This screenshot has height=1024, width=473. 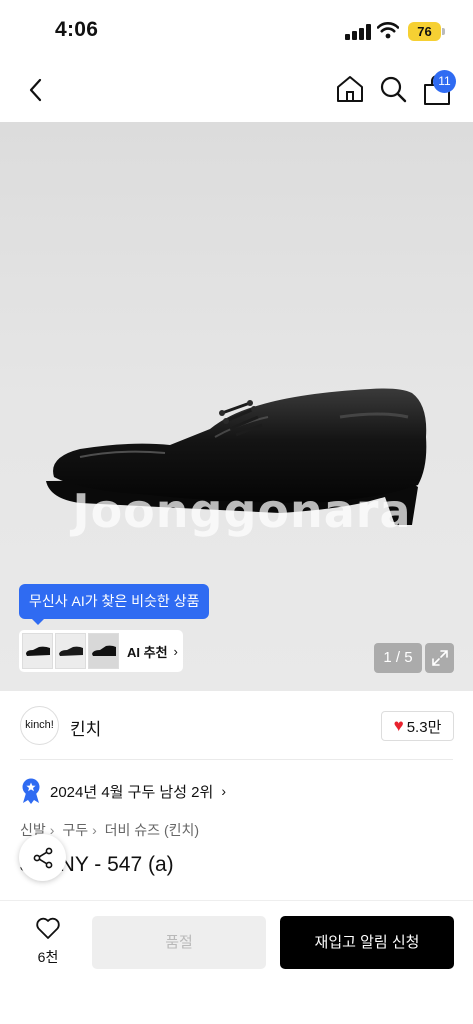 What do you see at coordinates (48, 957) in the screenshot?
I see `wishlist-count: 6천` at bounding box center [48, 957].